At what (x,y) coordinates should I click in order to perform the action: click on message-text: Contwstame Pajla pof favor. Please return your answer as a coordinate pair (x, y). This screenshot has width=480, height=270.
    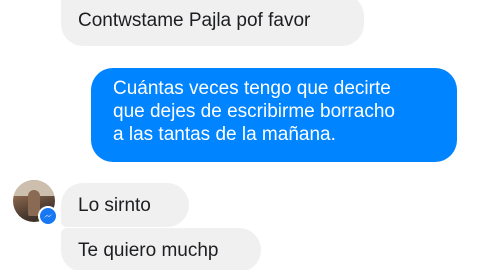
    Looking at the image, I should click on (194, 20).